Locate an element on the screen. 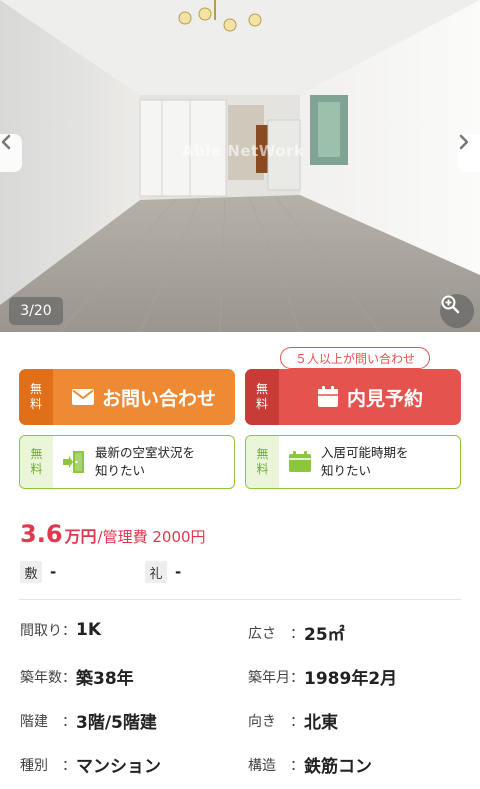  spec-value: 北東 is located at coordinates (321, 723).